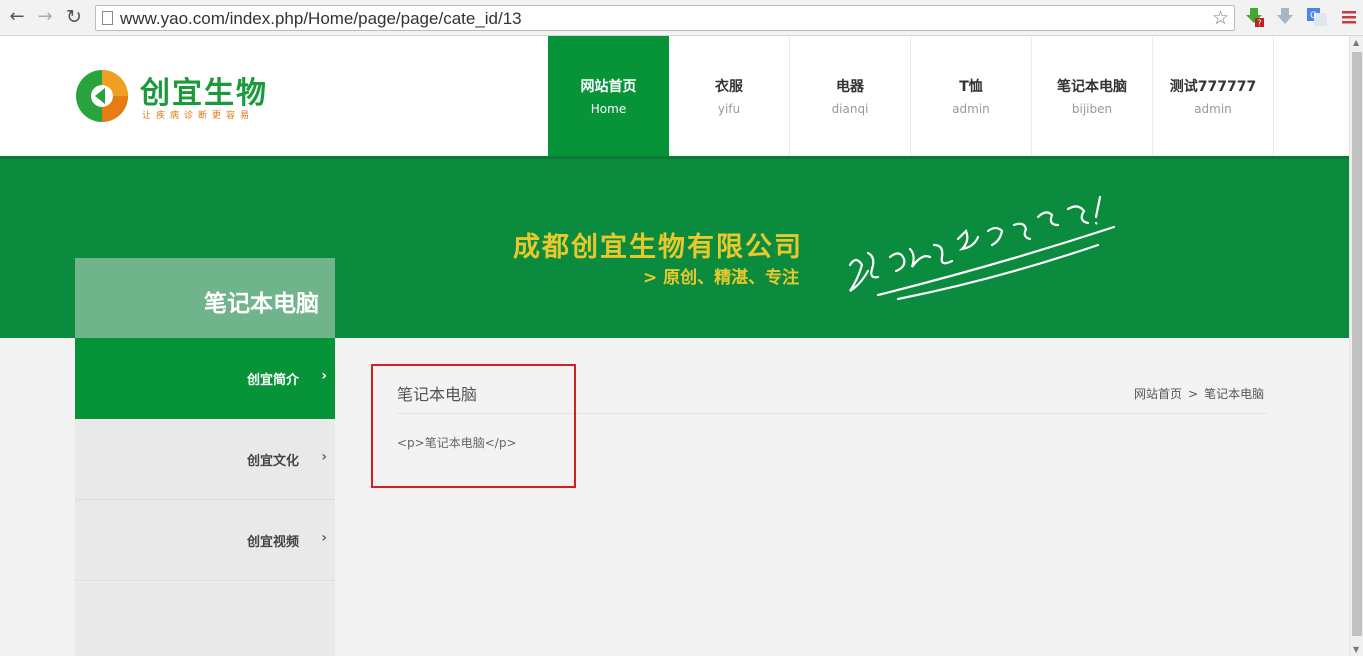 This screenshot has width=1363, height=656. I want to click on scroll-down-icon: ▼, so click(1356, 649).